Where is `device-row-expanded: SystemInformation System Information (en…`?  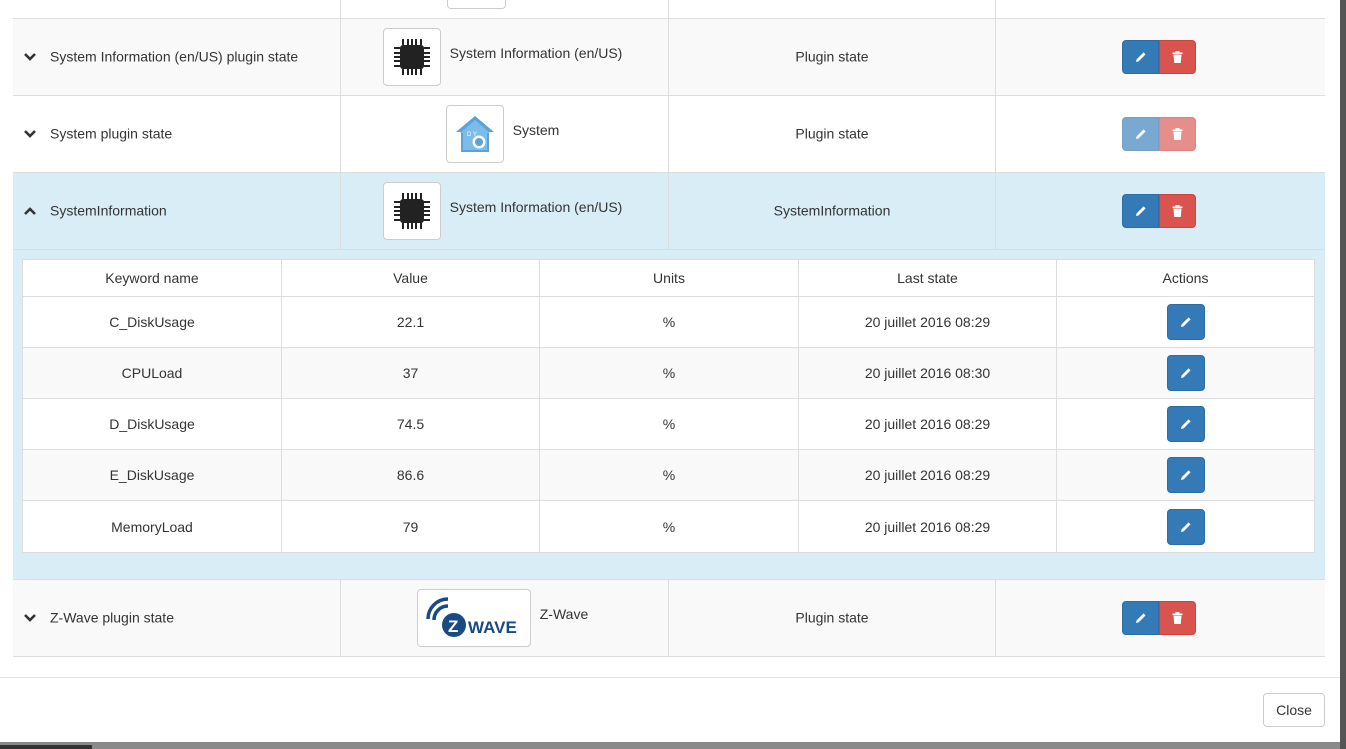
device-row-expanded: SystemInformation System Information (en… is located at coordinates (669, 211).